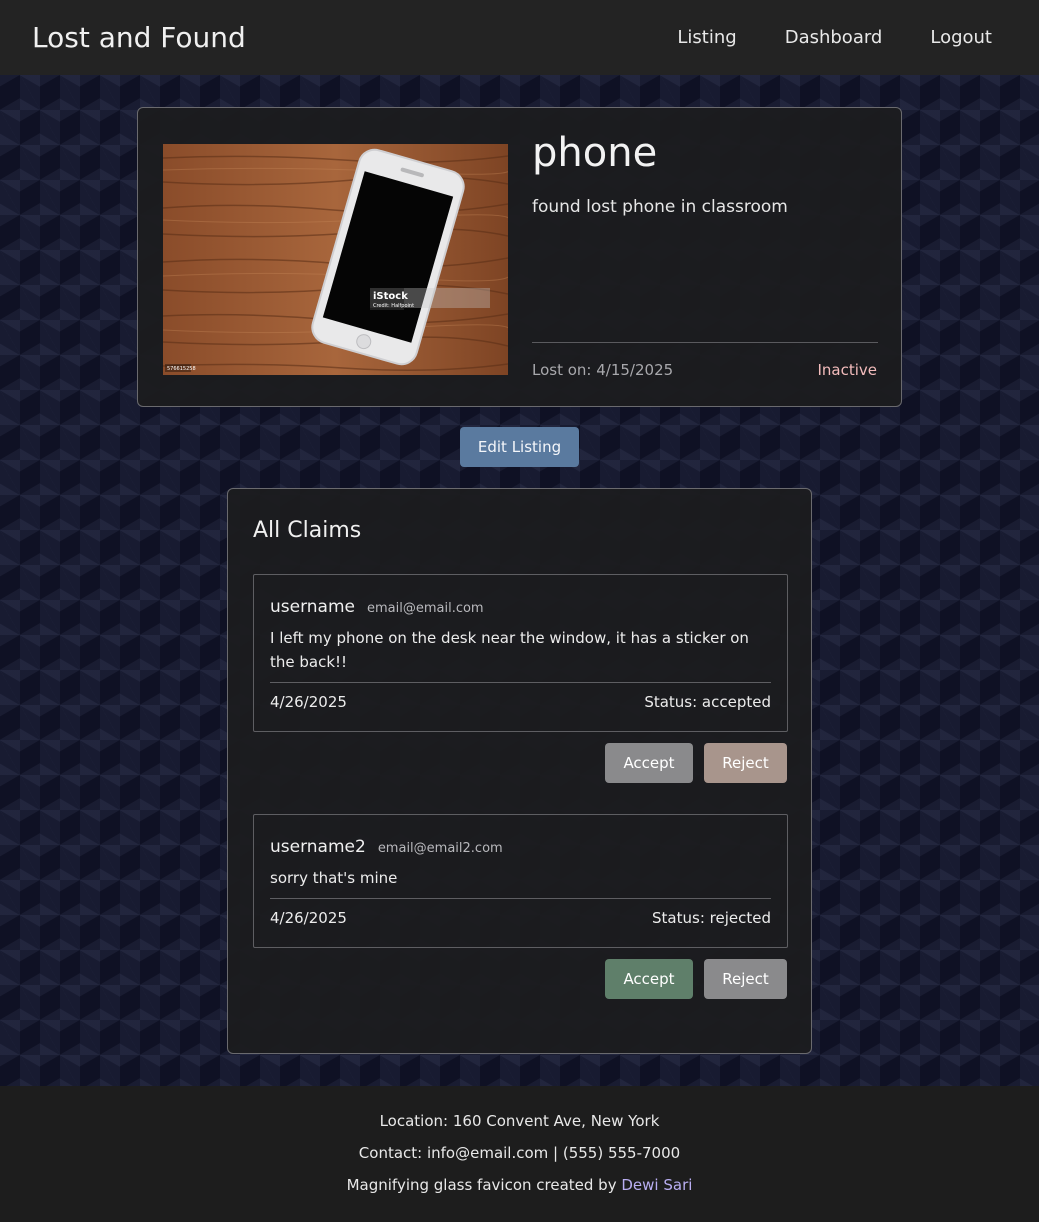 The width and height of the screenshot is (1039, 1222). What do you see at coordinates (307, 530) in the screenshot?
I see `claims-title: All Claims` at bounding box center [307, 530].